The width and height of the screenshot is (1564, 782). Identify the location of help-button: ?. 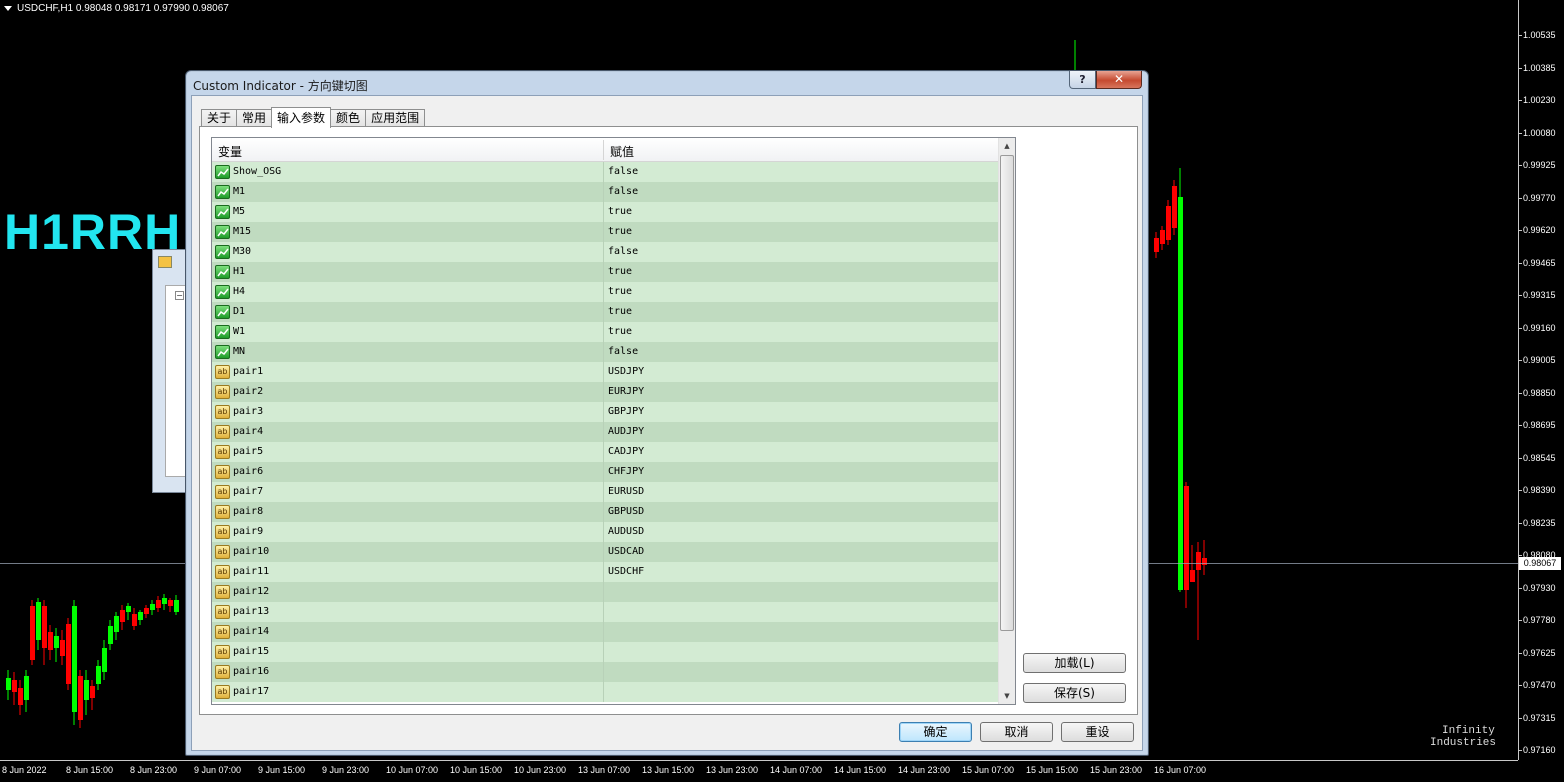
(1082, 80).